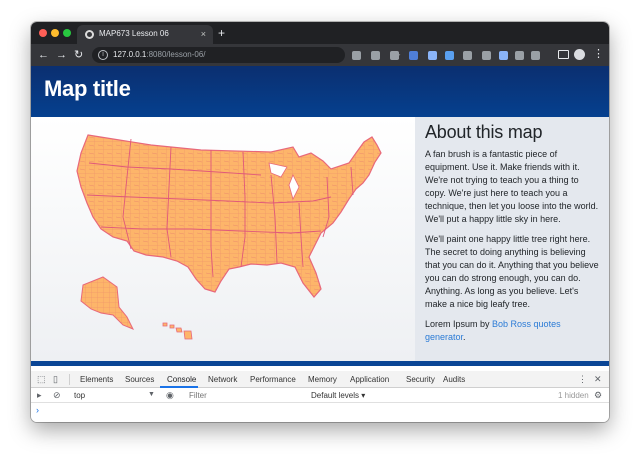  What do you see at coordinates (375, 55) in the screenshot?
I see `drive-icon` at bounding box center [375, 55].